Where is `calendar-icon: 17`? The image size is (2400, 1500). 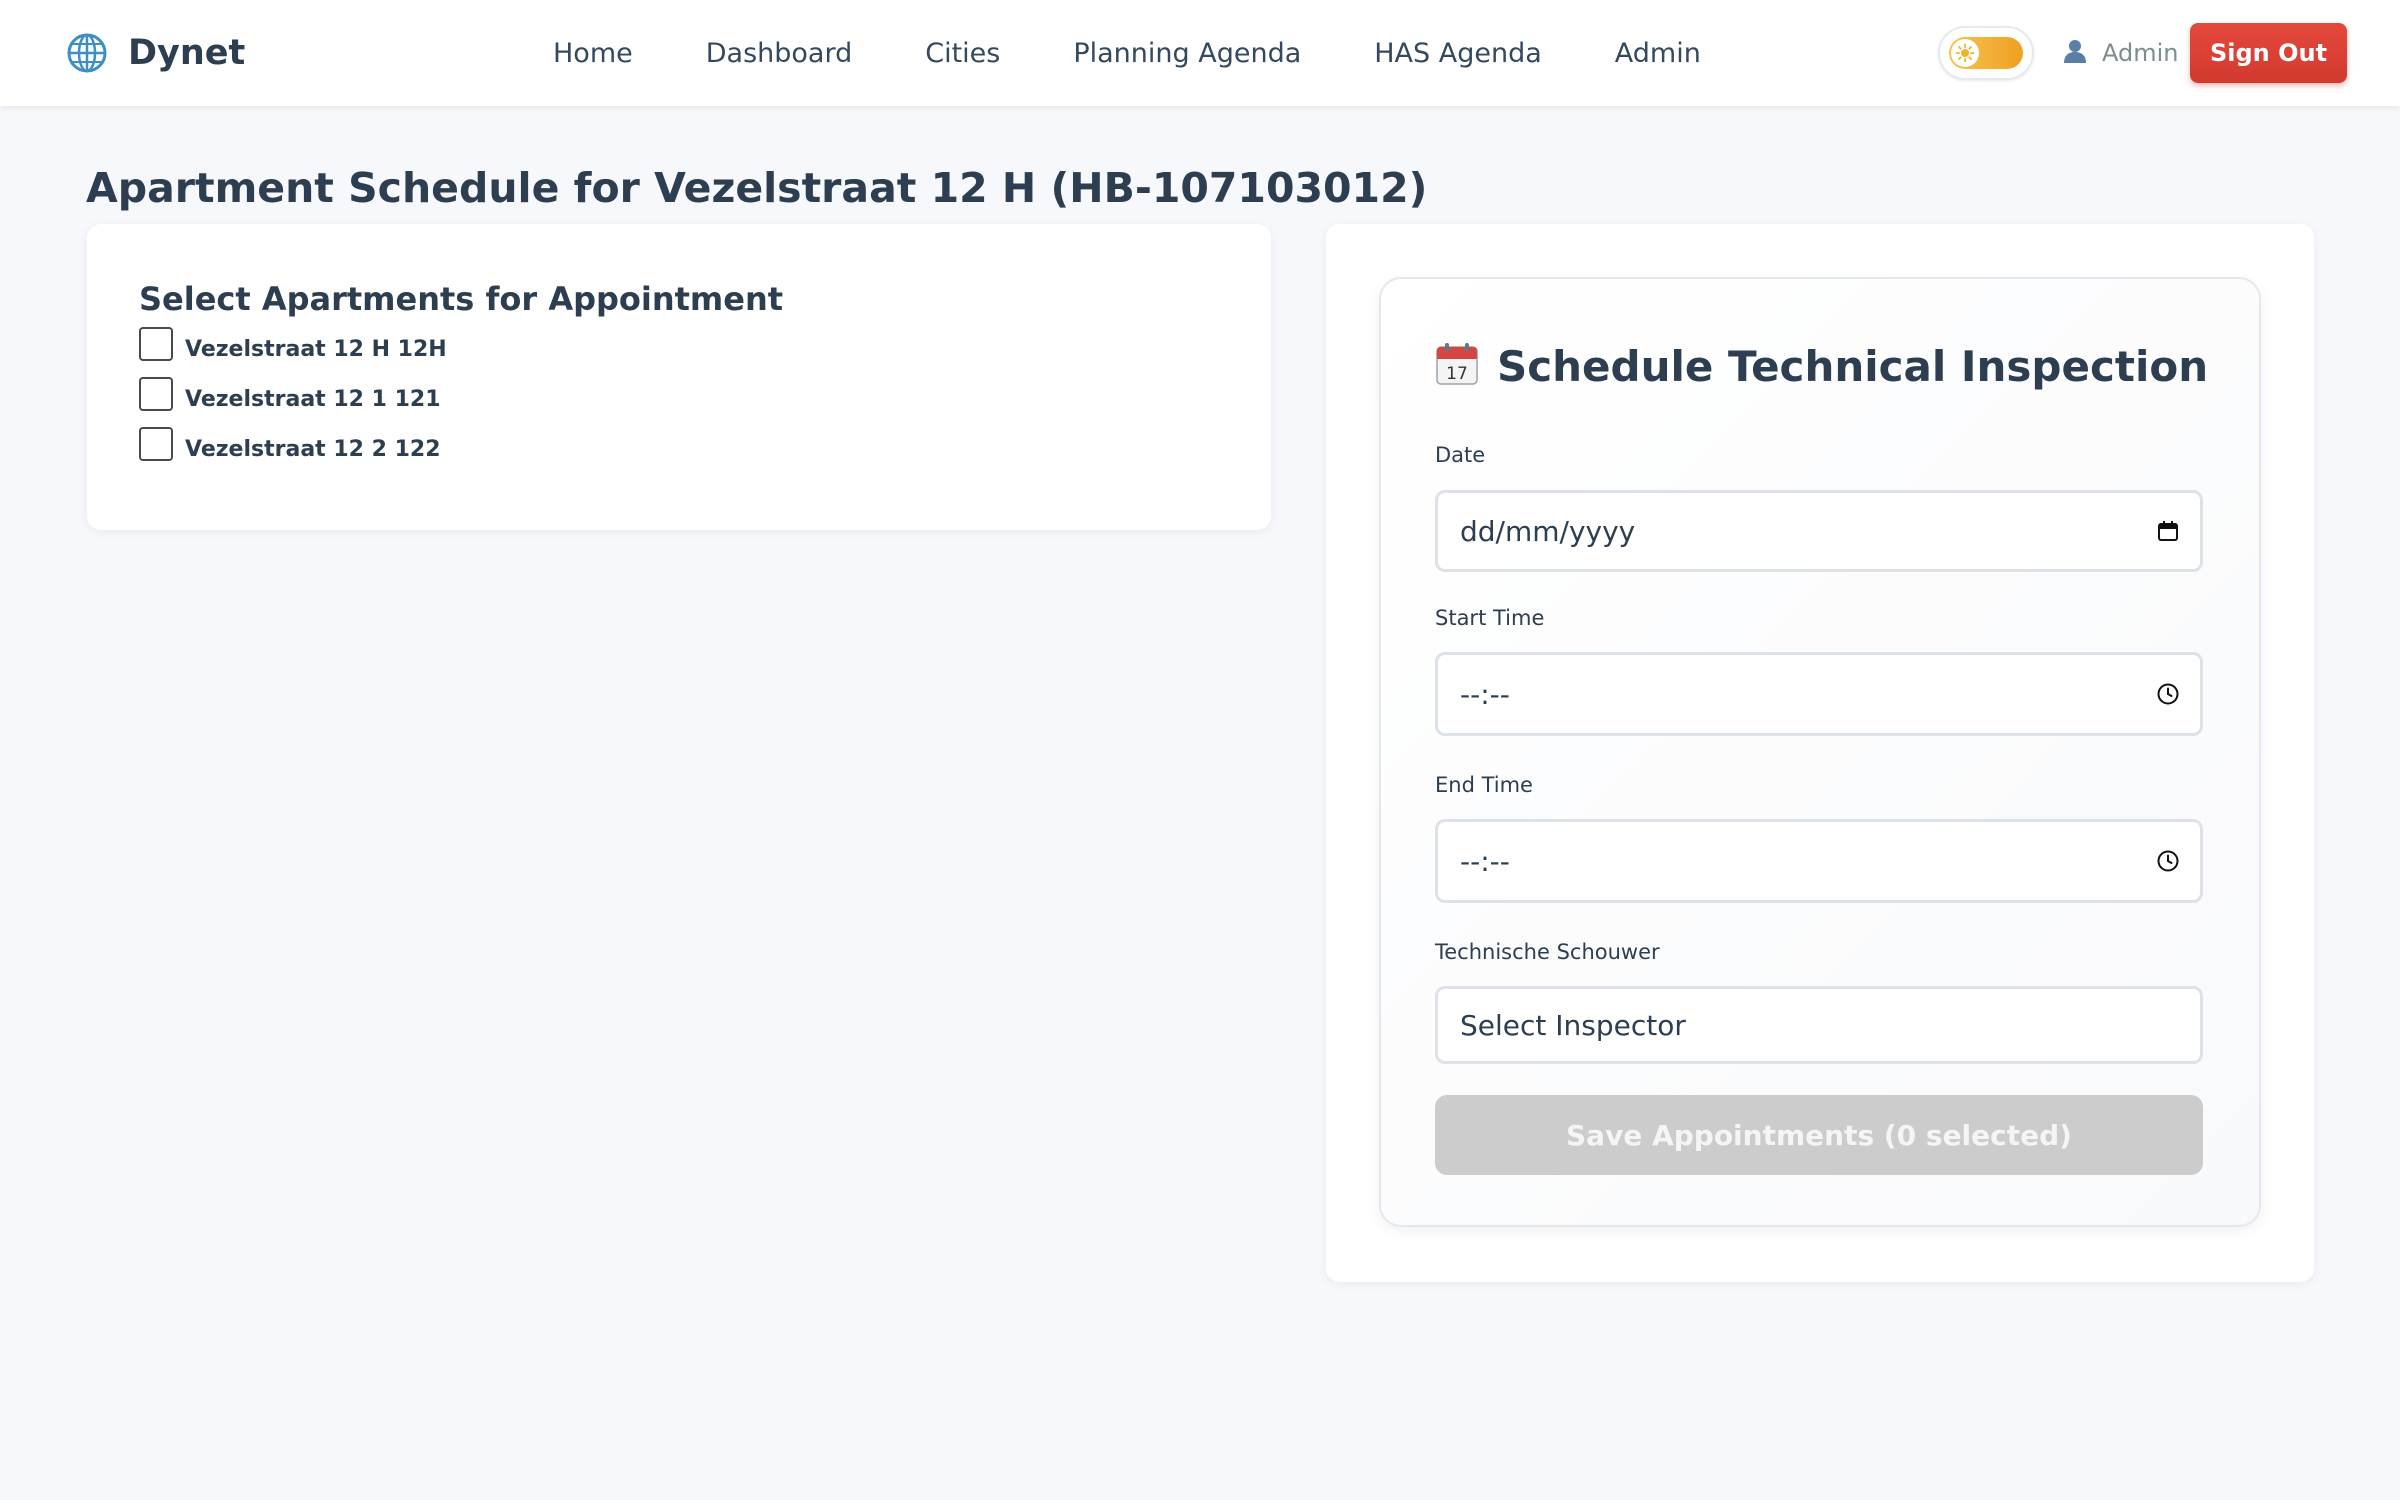 calendar-icon: 17 is located at coordinates (1457, 366).